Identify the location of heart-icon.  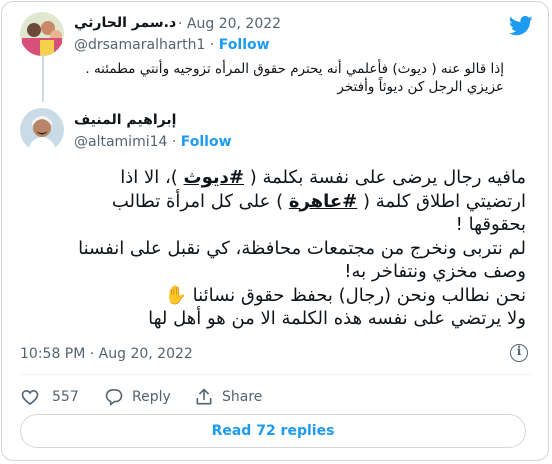
(30, 398).